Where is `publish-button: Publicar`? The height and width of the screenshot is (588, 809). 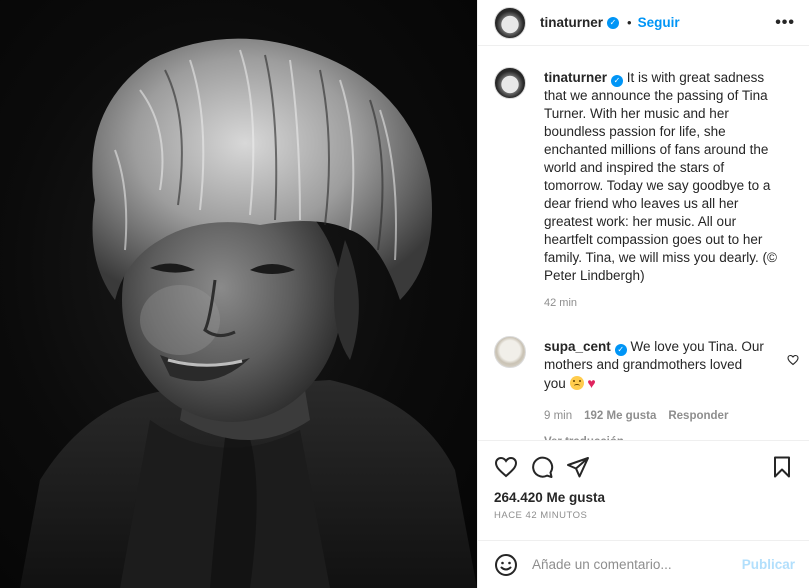 publish-button: Publicar is located at coordinates (768, 564).